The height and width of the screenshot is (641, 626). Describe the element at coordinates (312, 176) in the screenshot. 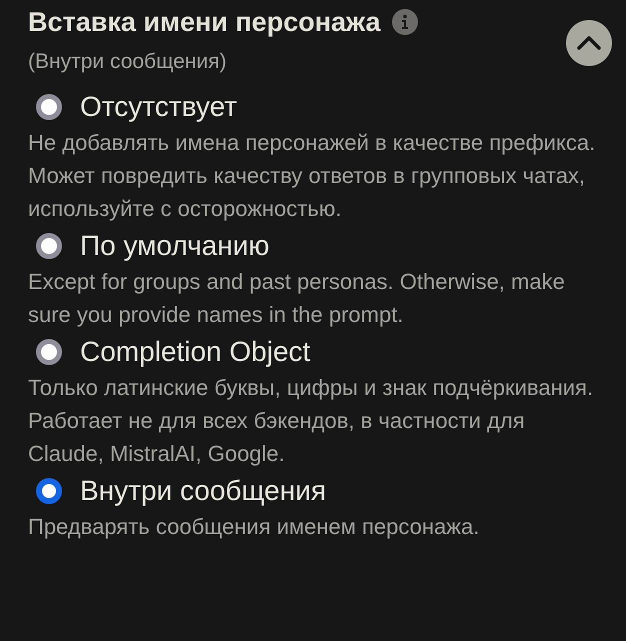

I see `option-description: Не добавлять имена персонажей в качестве префикса. Может повредить качеству ответов в групповых чатах, используйте с осторожностью.` at that location.